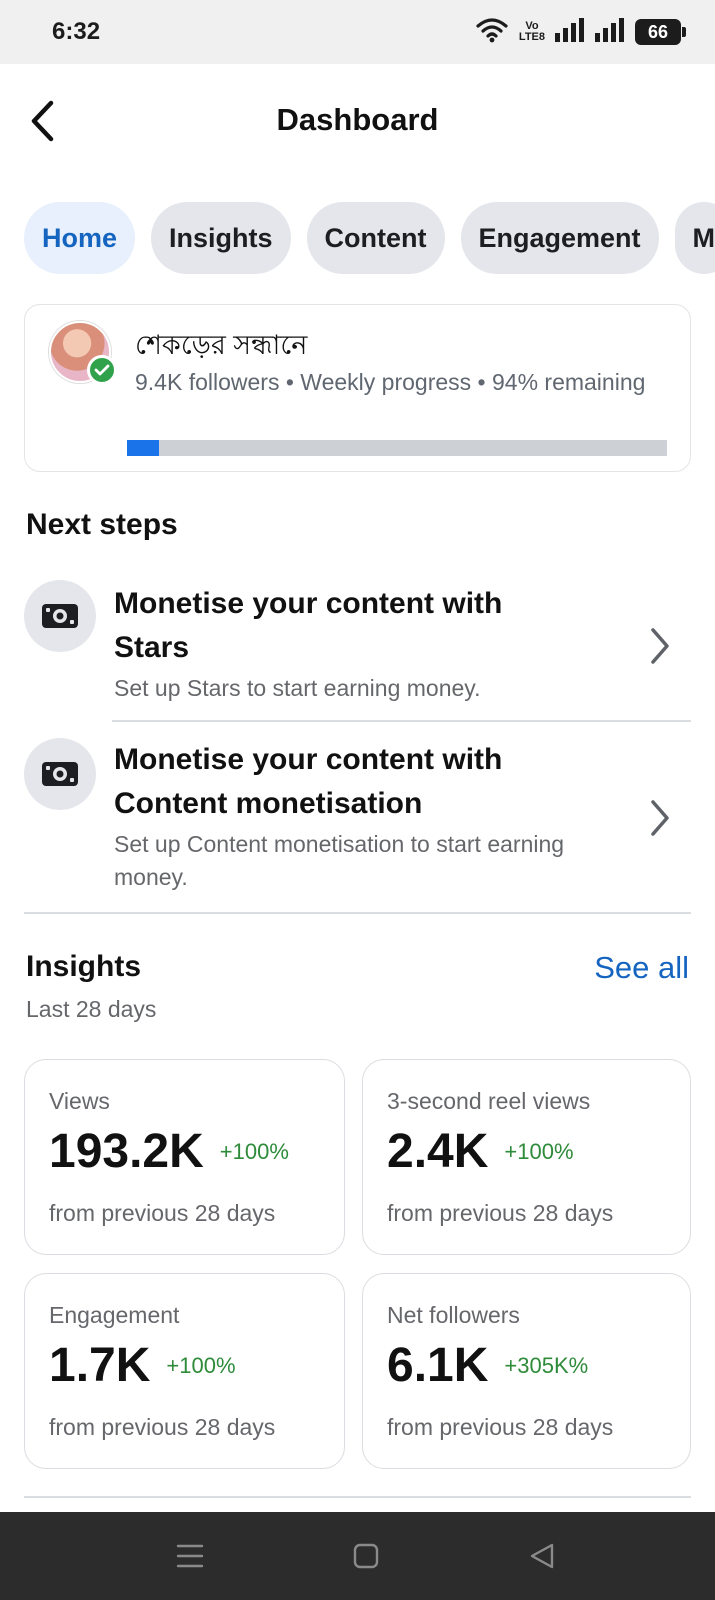  I want to click on next-steps-title: Next steps, so click(102, 524).